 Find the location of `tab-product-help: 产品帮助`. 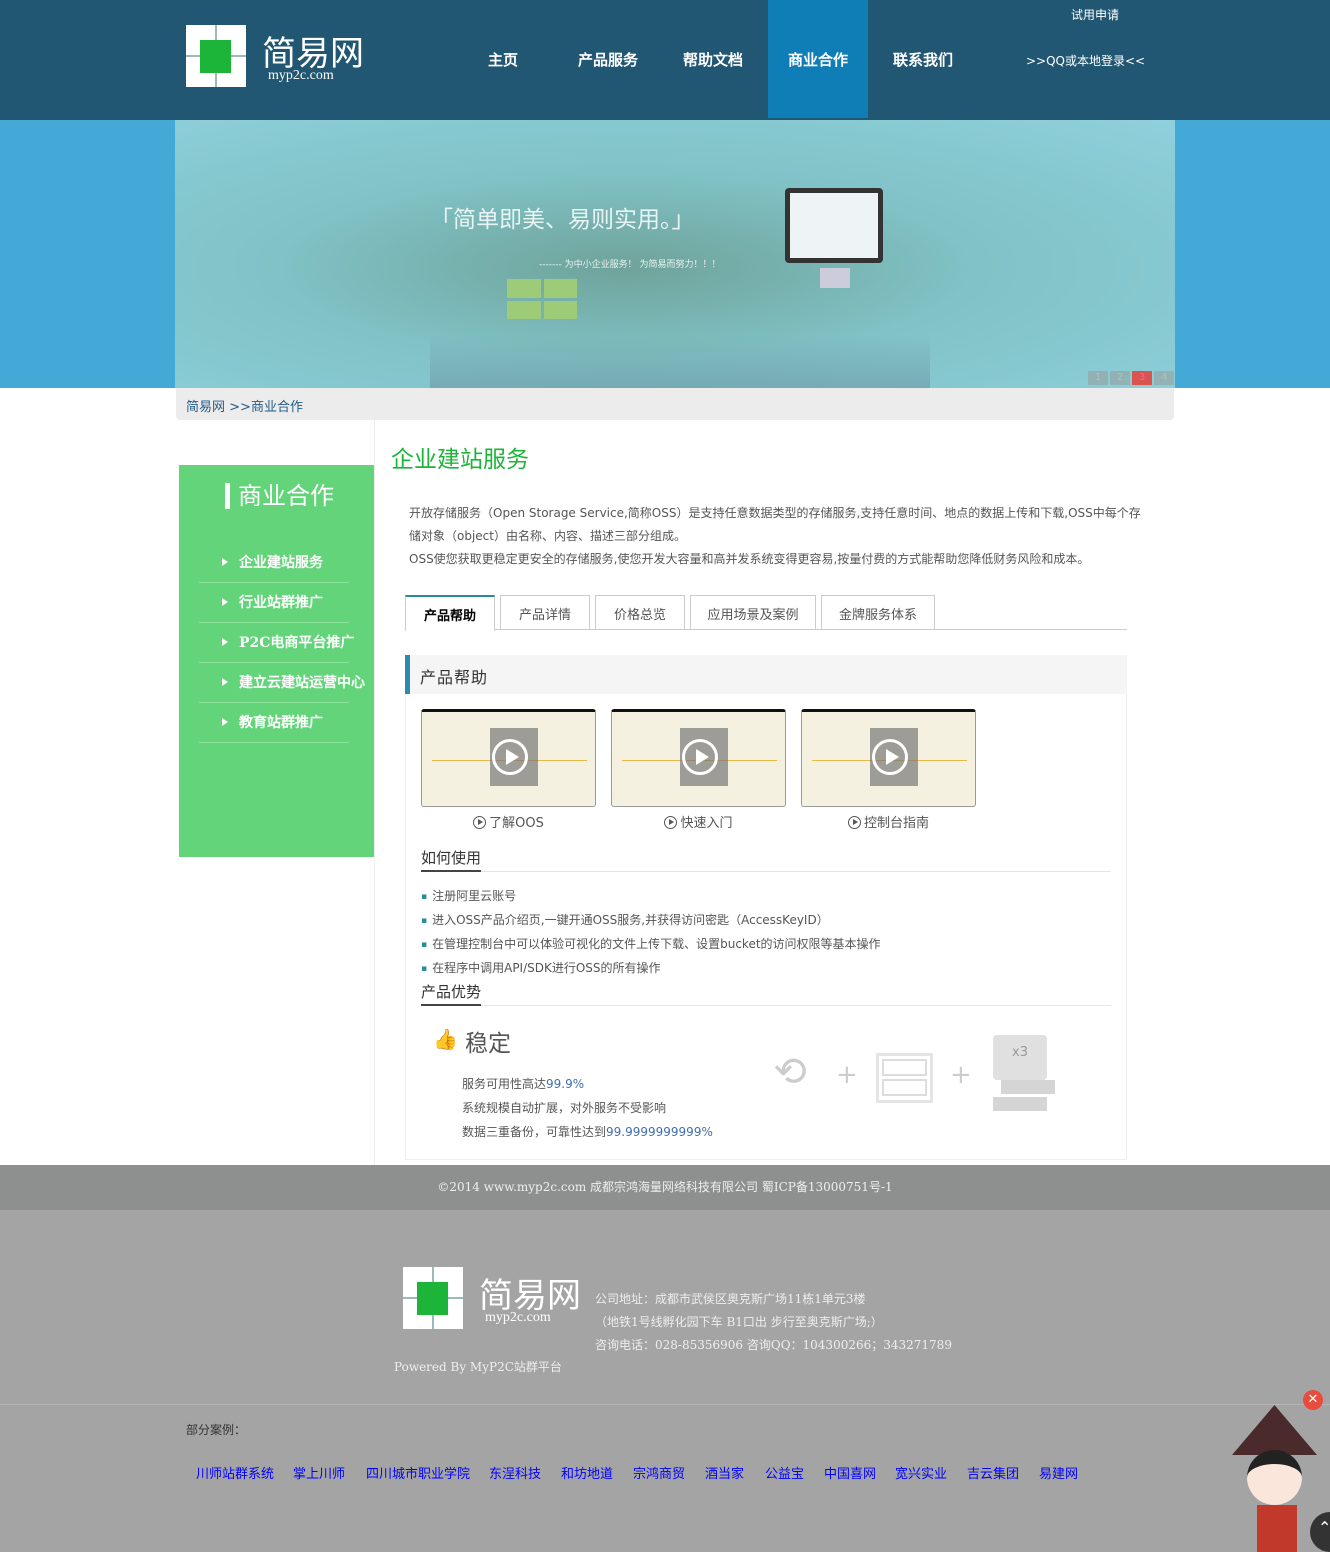

tab-product-help: 产品帮助 is located at coordinates (450, 613).